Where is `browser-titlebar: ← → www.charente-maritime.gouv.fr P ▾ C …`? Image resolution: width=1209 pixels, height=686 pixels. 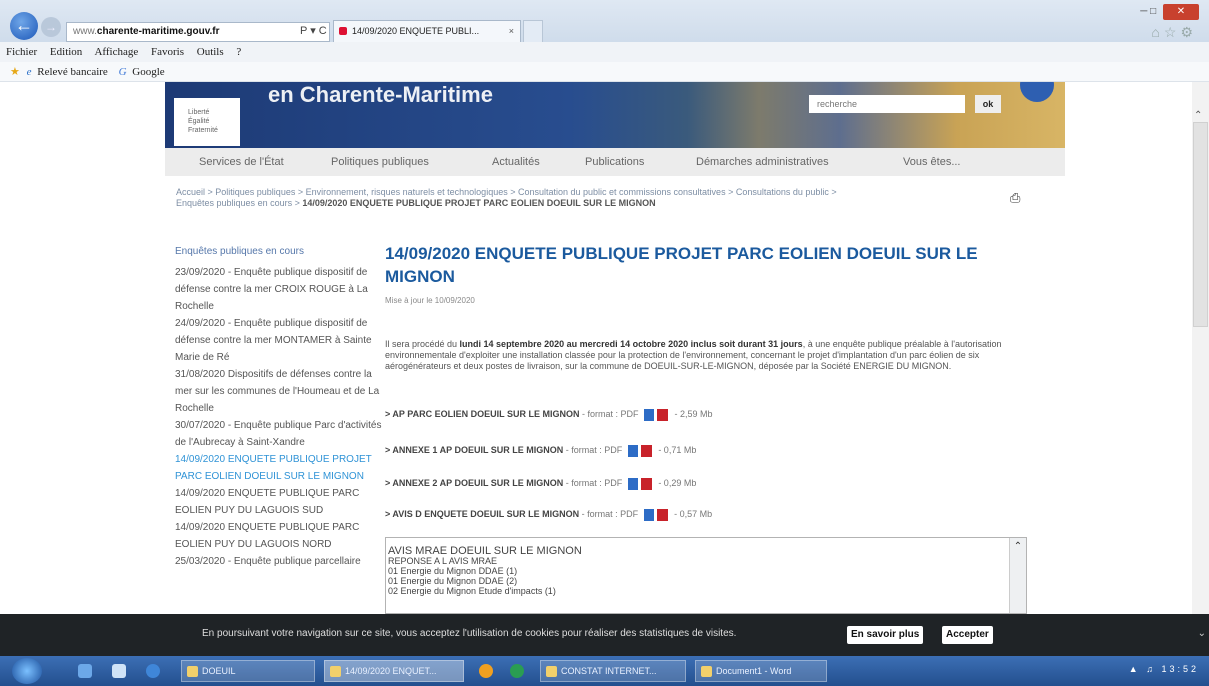 browser-titlebar: ← → www.charente-maritime.gouv.fr P ▾ C … is located at coordinates (604, 21).